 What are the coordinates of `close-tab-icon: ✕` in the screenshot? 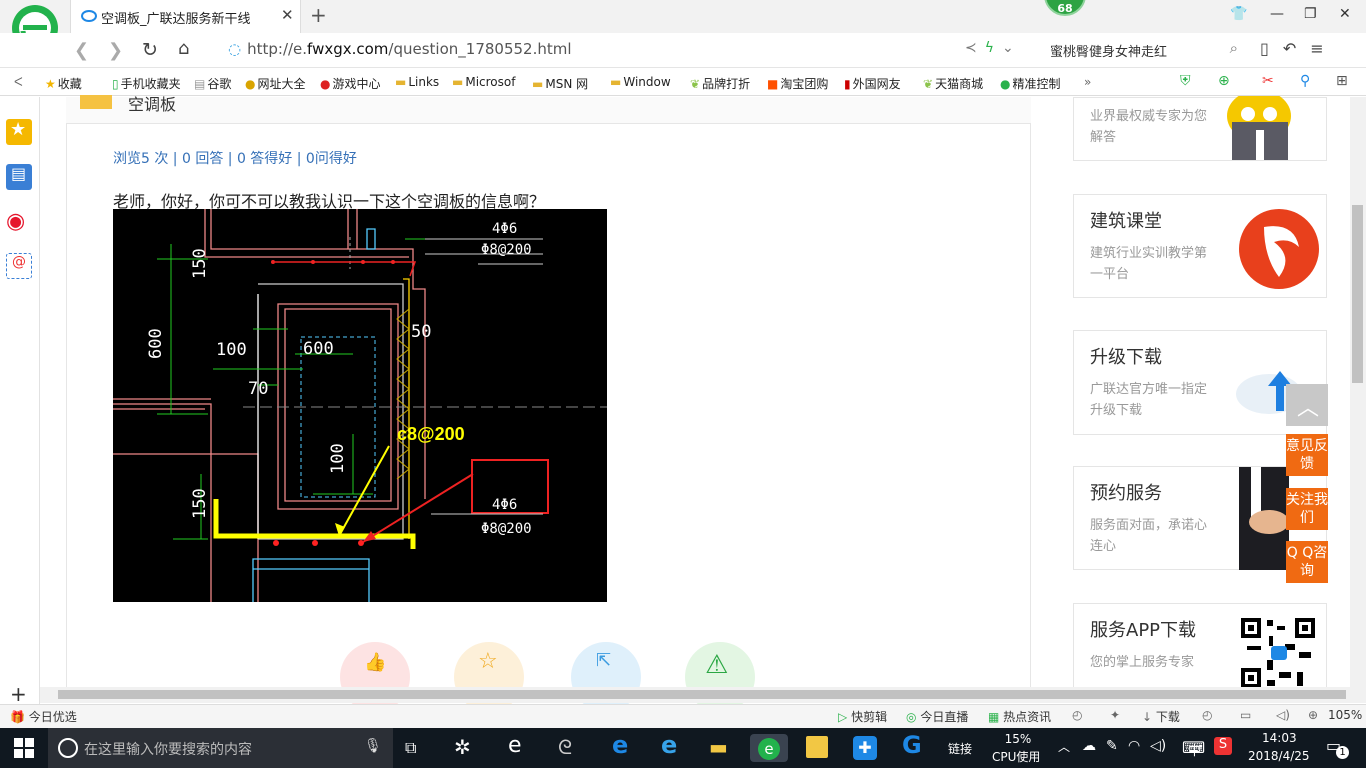 It's located at (287, 15).